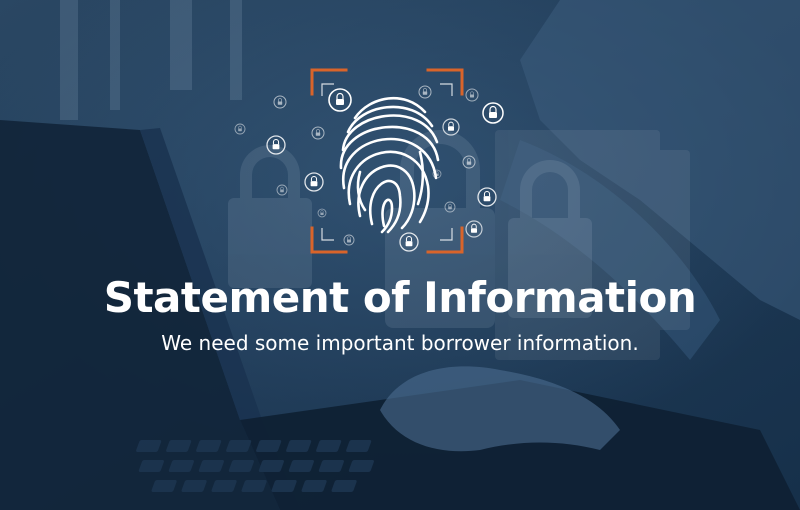 This screenshot has height=510, width=800. I want to click on fingerprint-icon, so click(389, 165).